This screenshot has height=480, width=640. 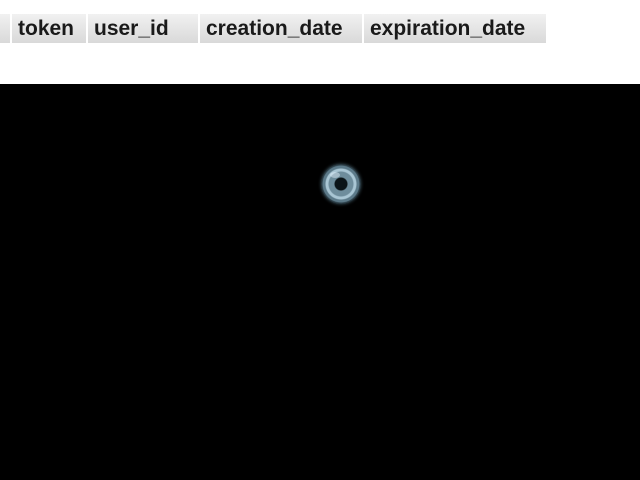 I want to click on column-header-token: token, so click(x=50, y=28).